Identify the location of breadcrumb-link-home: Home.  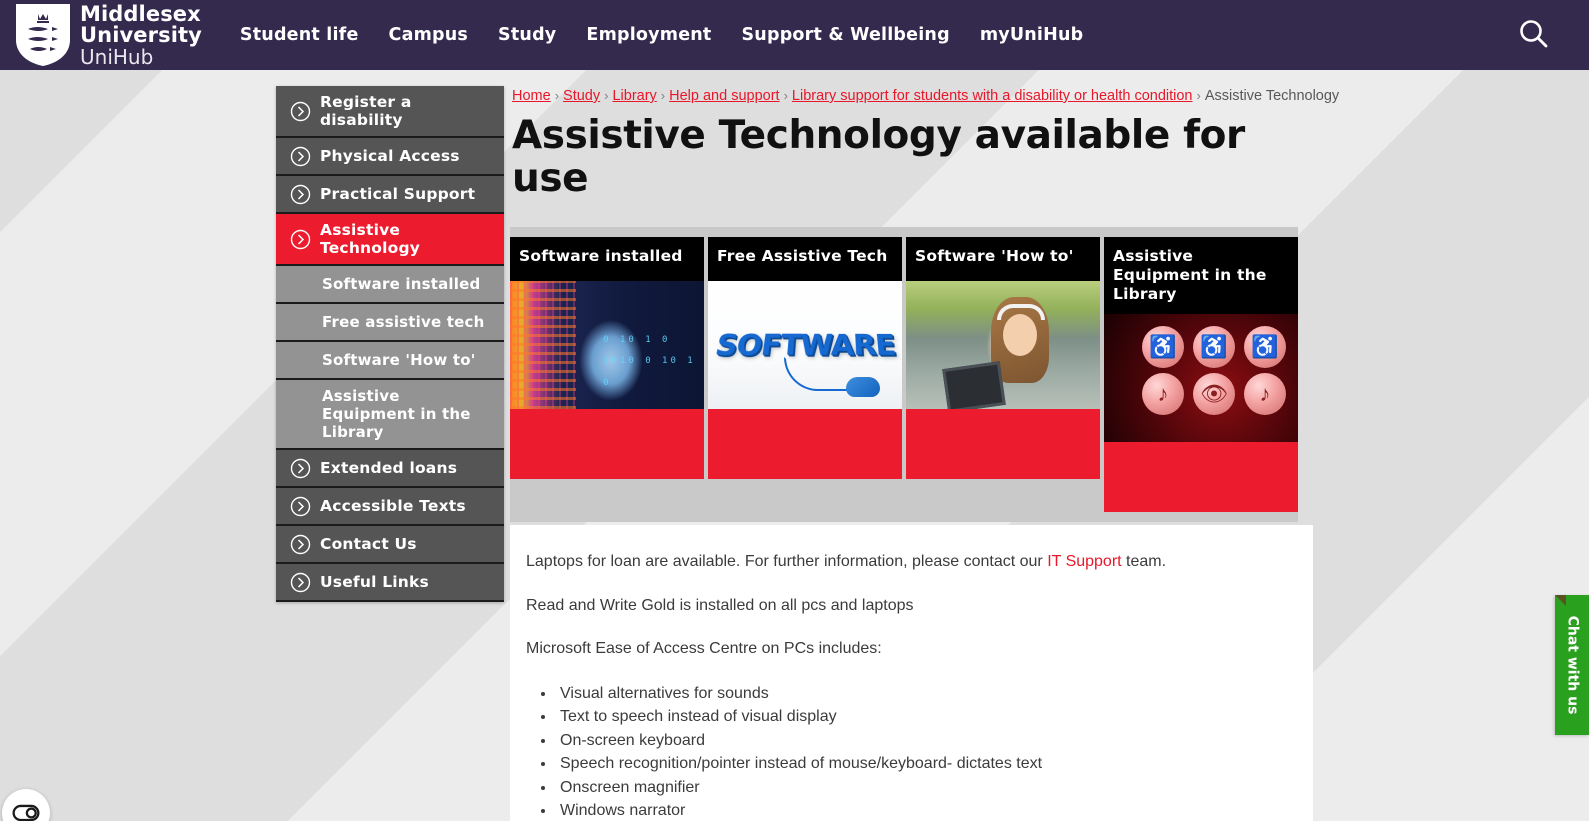
(531, 96).